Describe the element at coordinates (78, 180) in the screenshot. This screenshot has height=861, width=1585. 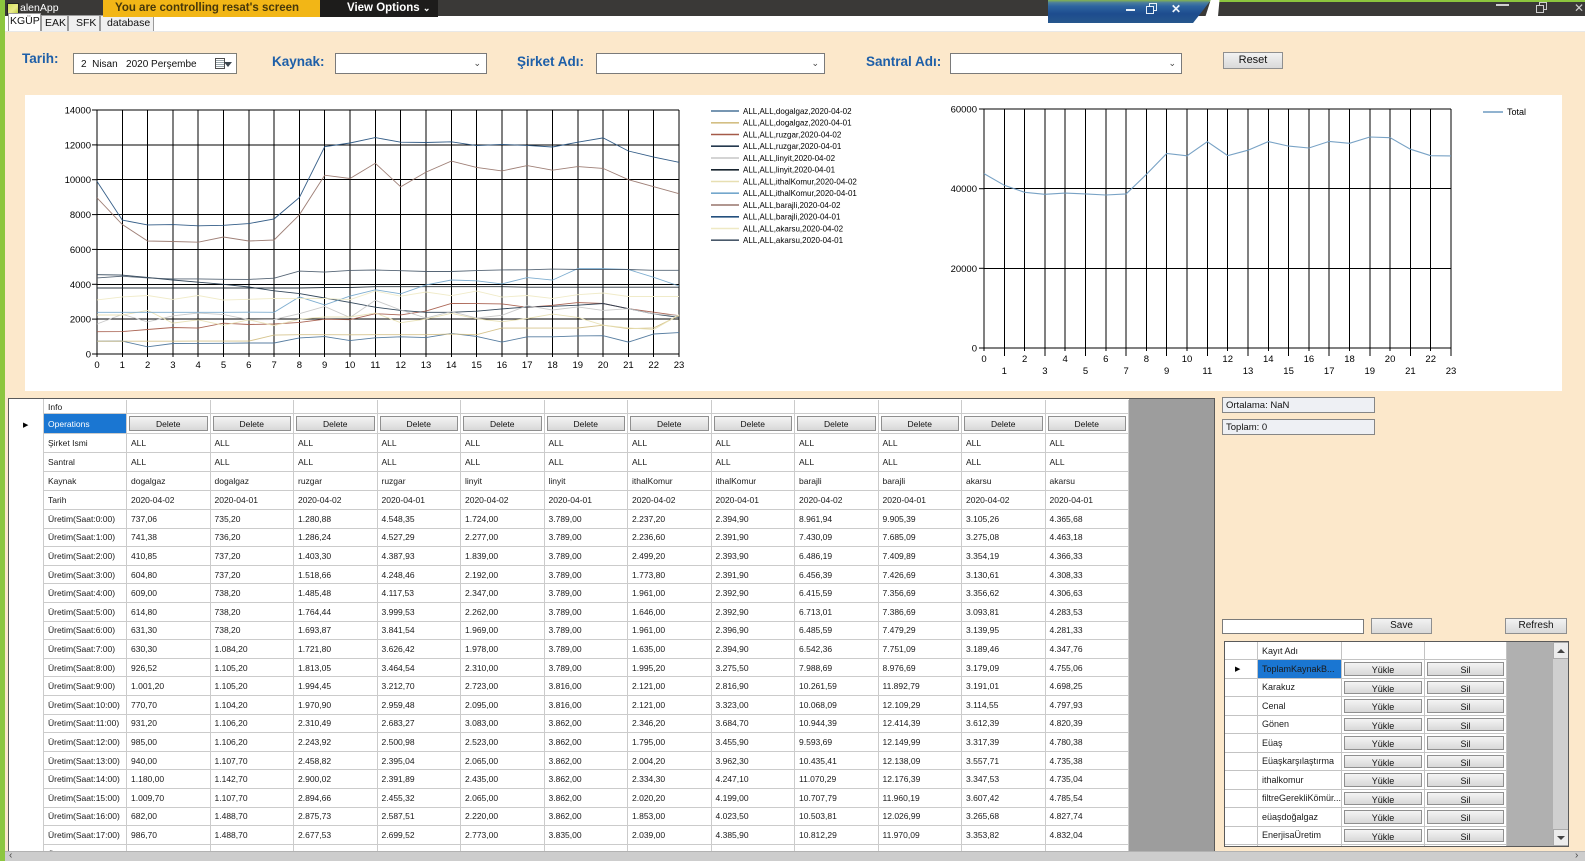
I see `svg-text: 10000` at that location.